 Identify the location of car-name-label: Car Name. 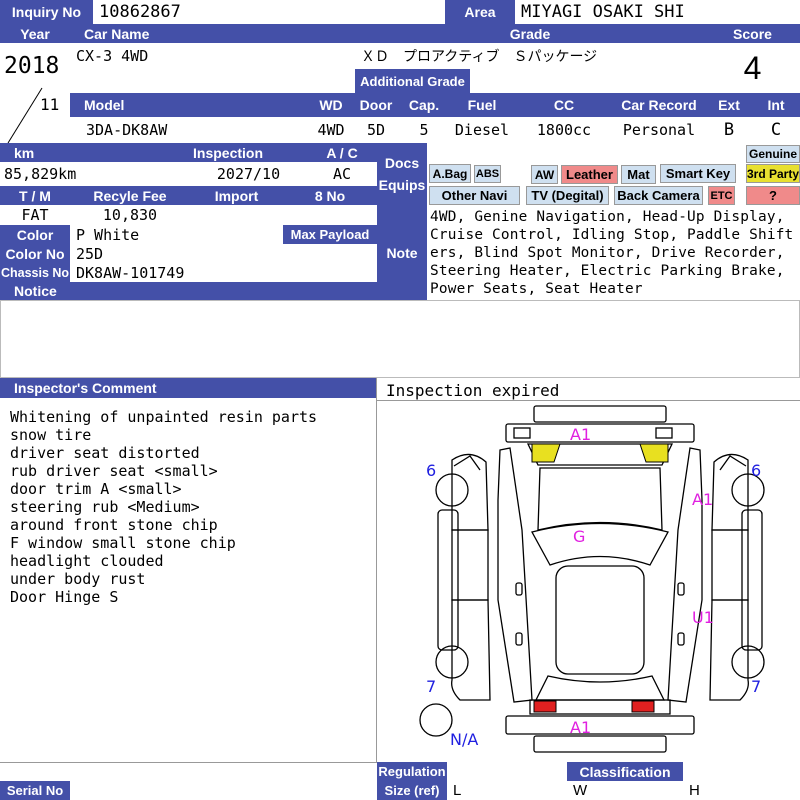
(212, 33).